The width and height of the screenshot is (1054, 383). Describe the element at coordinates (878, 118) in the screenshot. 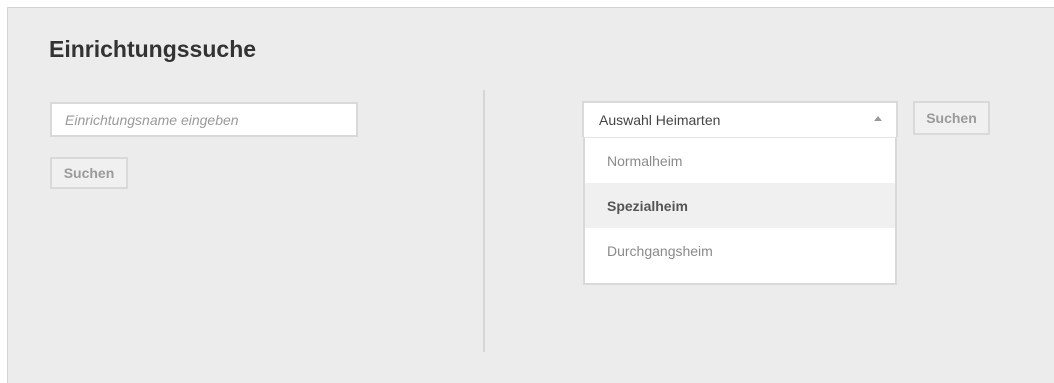

I see `caret-up-icon` at that location.